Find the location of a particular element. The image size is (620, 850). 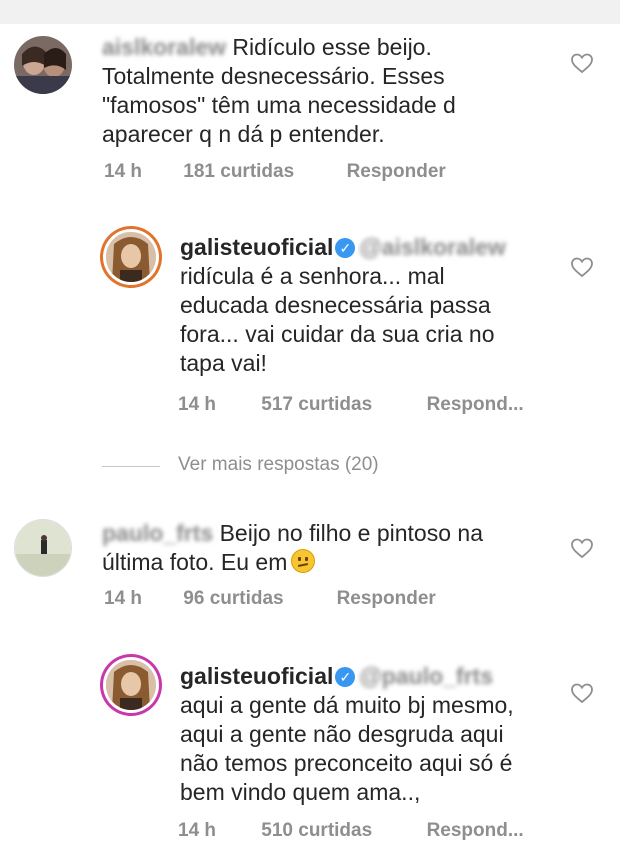

reply-line: aqui a gente não desgruda aqui is located at coordinates (342, 734).